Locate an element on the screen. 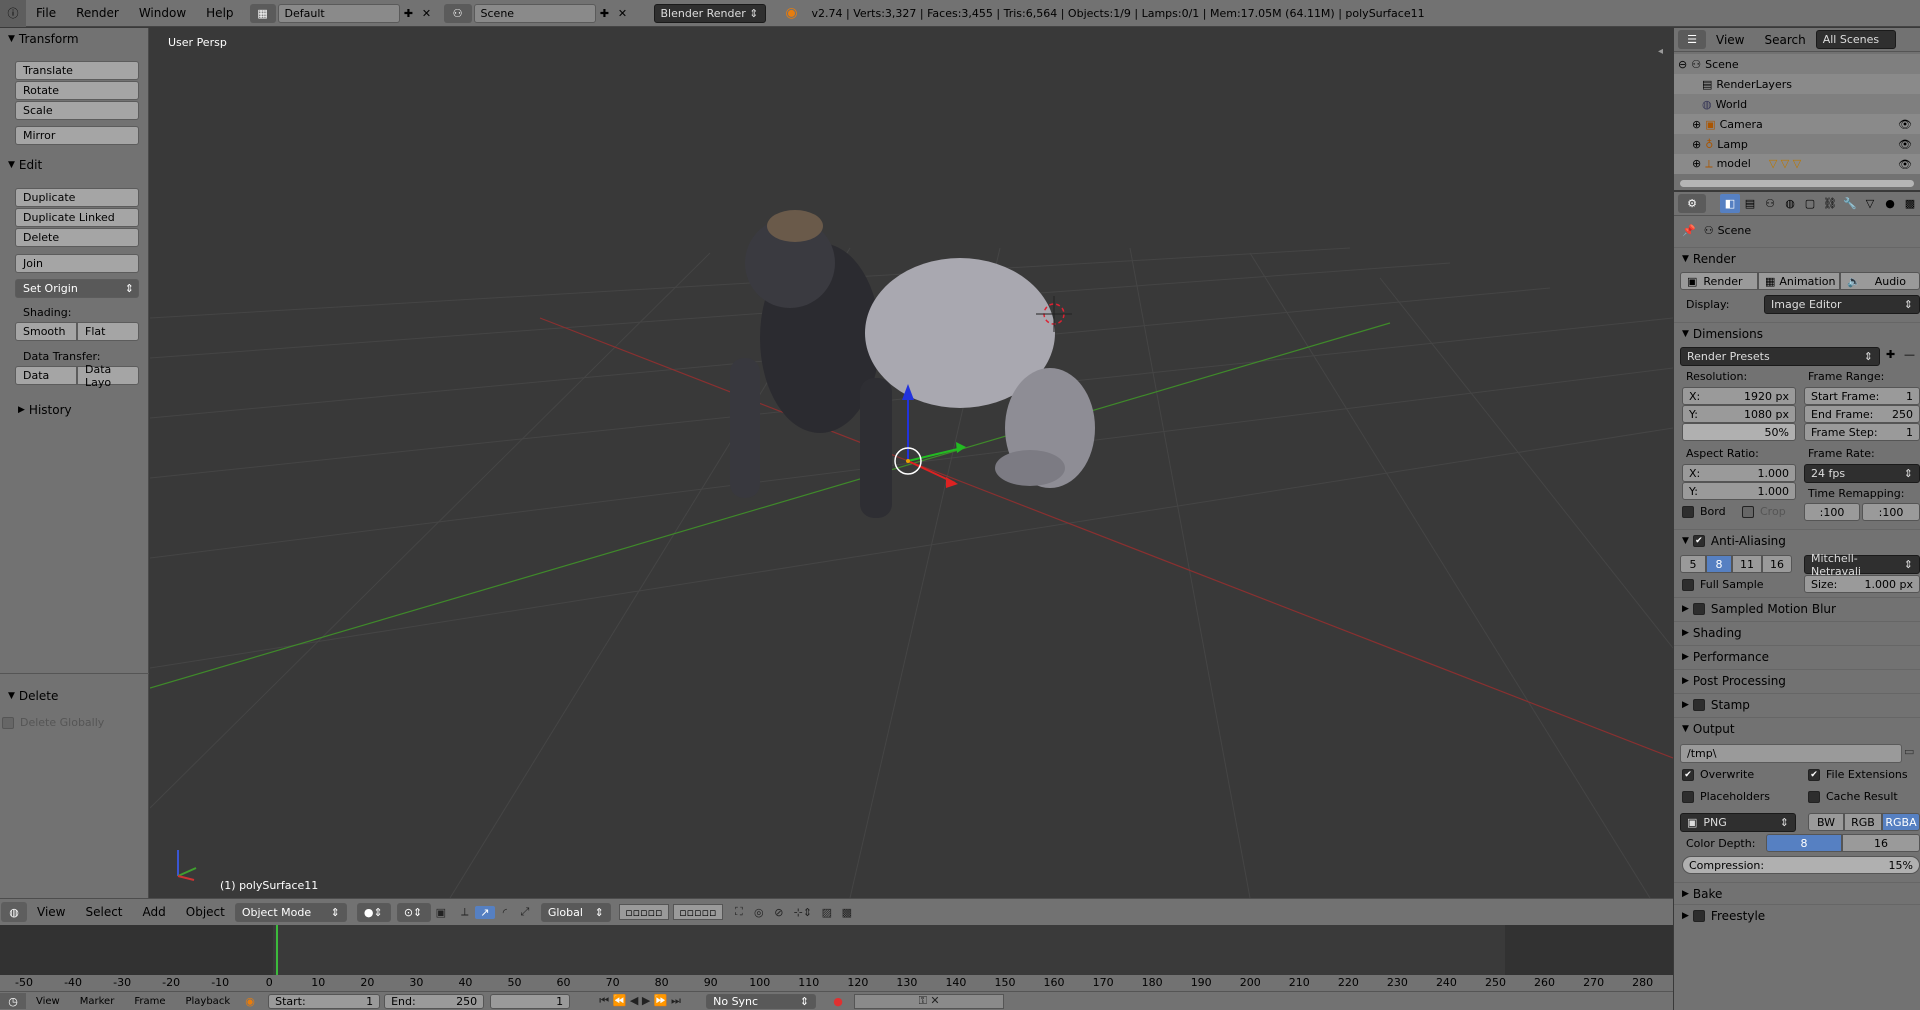  delete-globally-checkbox: Delete Globally is located at coordinates (53, 722).